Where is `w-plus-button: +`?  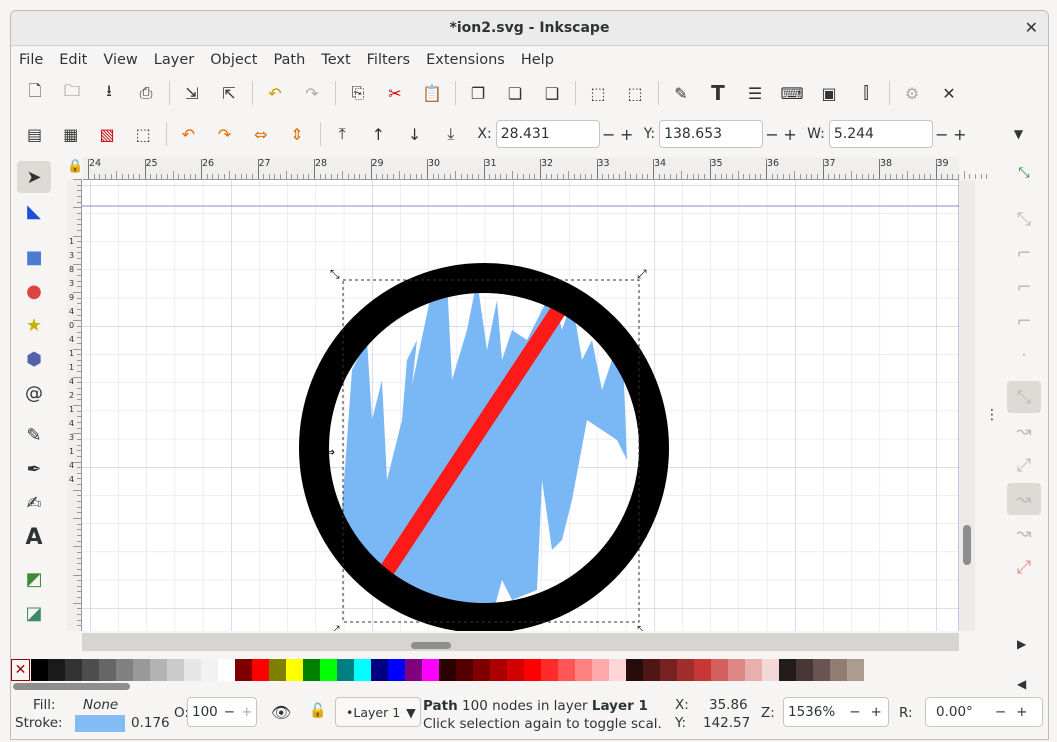 w-plus-button: + is located at coordinates (960, 134).